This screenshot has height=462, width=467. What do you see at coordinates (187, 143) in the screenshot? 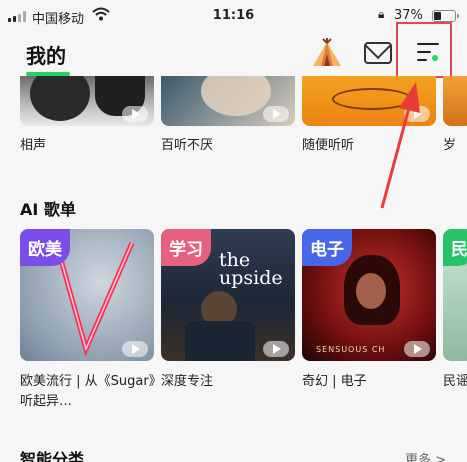
I see `playlist-title: 百听不厌` at bounding box center [187, 143].